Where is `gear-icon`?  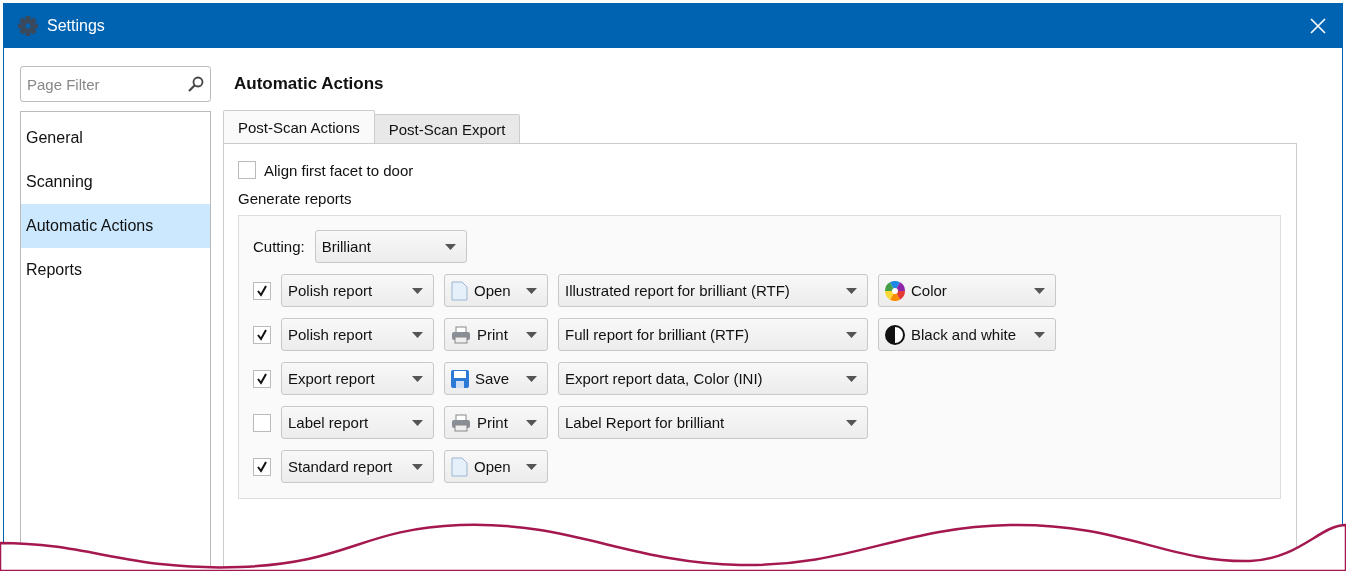
gear-icon is located at coordinates (28, 26).